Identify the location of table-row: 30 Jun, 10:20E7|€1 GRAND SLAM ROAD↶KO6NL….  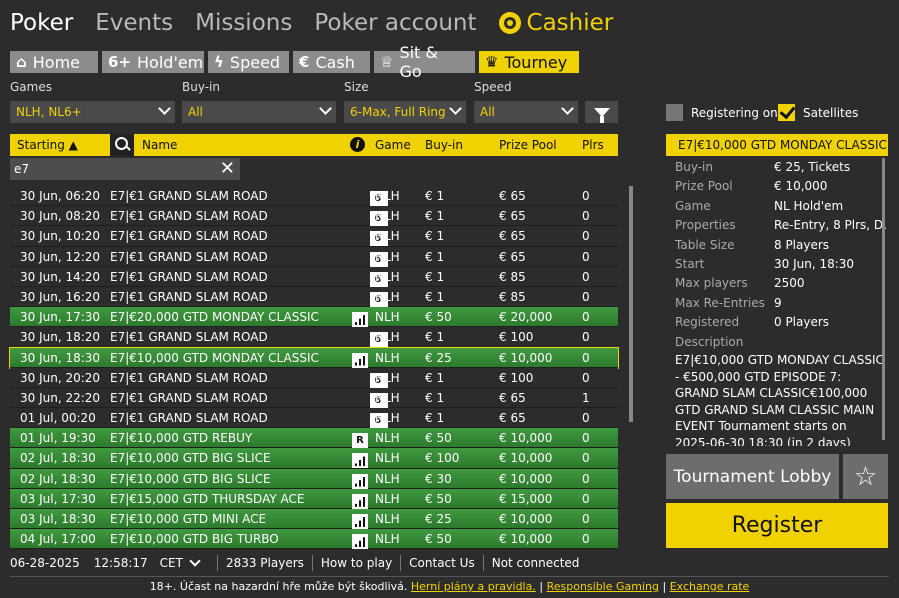
(314, 236).